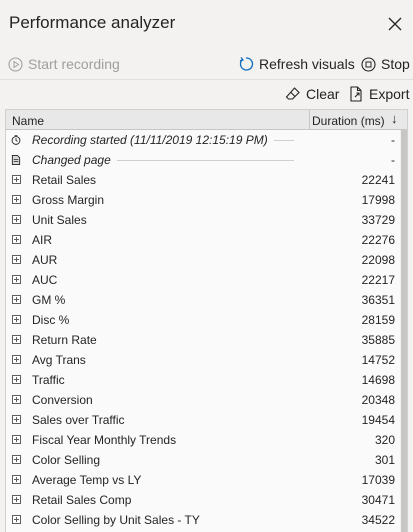 This screenshot has width=413, height=532. I want to click on results-toolbar: Clear Export, so click(206, 94).